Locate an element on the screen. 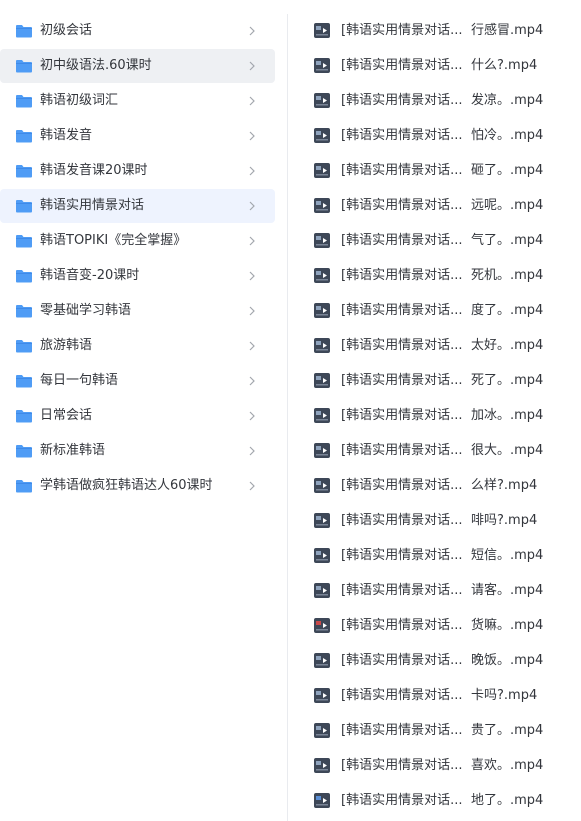 This screenshot has height=821, width=581. folder-name: 韩语初级词汇 is located at coordinates (79, 100).